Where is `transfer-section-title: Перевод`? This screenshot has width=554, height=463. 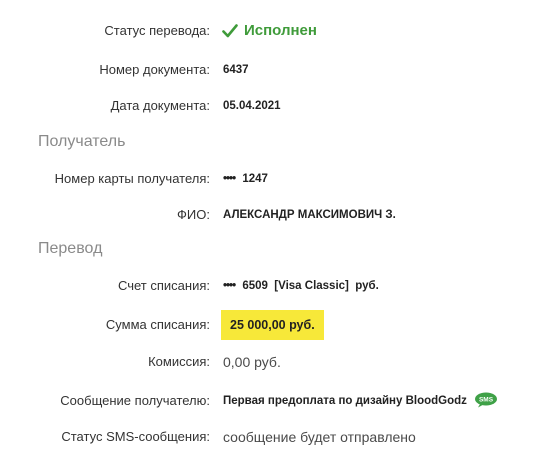
transfer-section-title: Перевод is located at coordinates (70, 248).